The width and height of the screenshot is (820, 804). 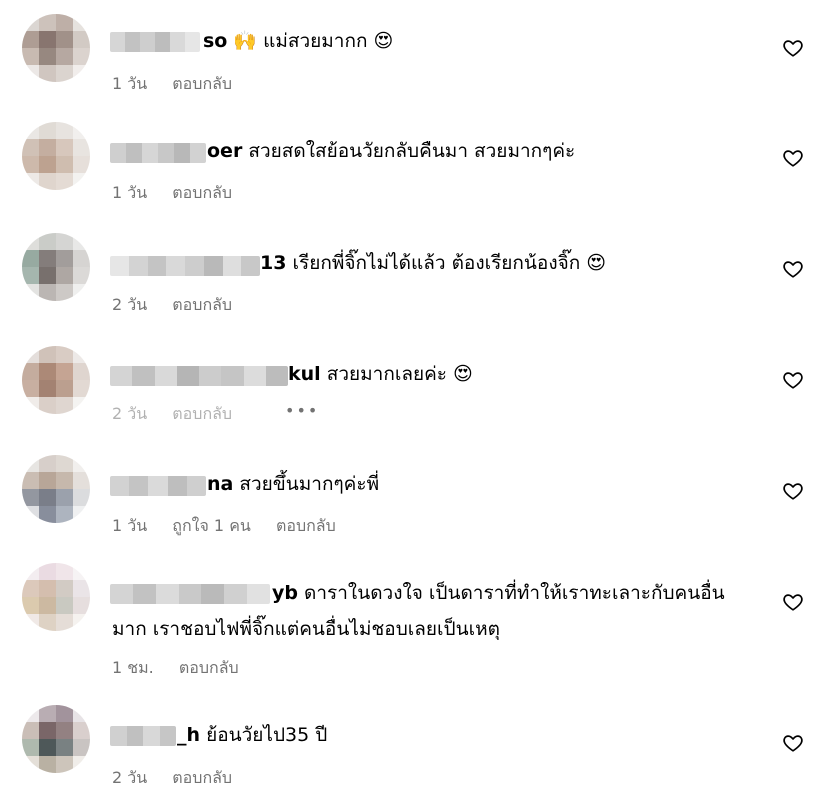 I want to click on comment-text: so 🙌 แม่สวยมากก 😍, so click(x=298, y=41).